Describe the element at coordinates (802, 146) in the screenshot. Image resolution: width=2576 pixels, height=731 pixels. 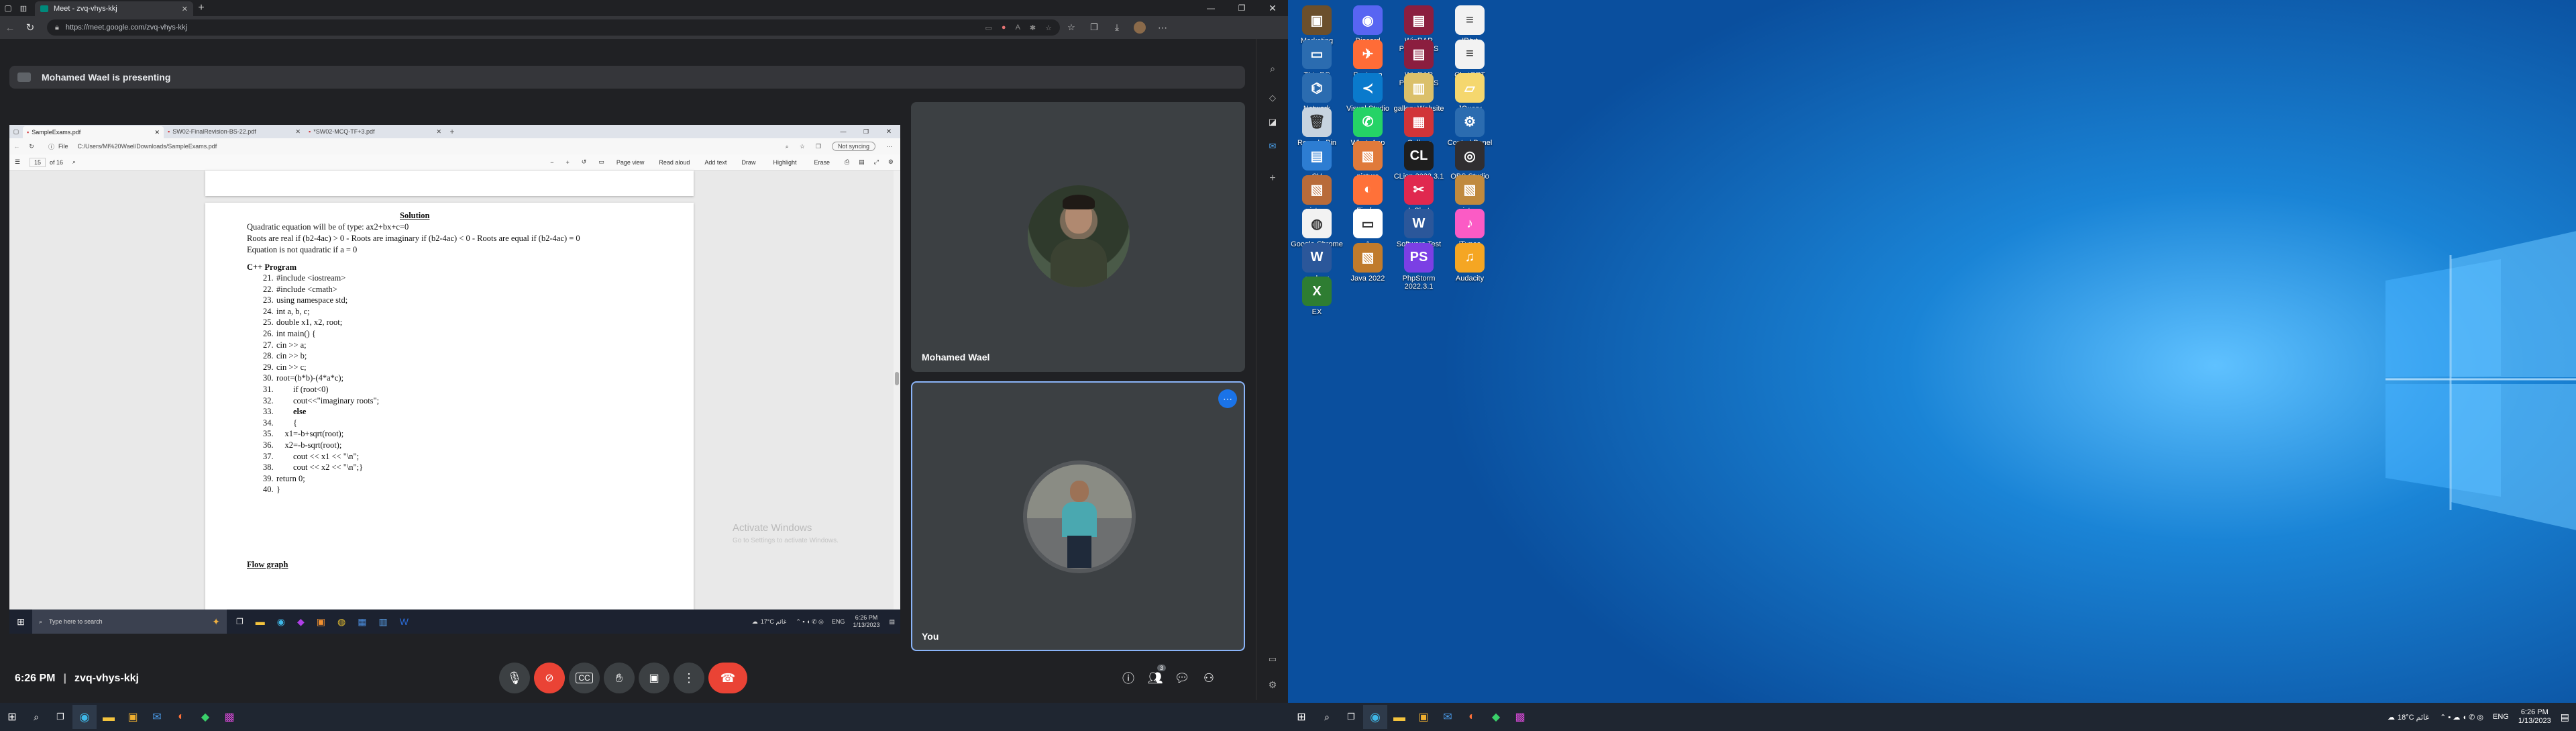
I see `shared-star-icon: ☆` at that location.